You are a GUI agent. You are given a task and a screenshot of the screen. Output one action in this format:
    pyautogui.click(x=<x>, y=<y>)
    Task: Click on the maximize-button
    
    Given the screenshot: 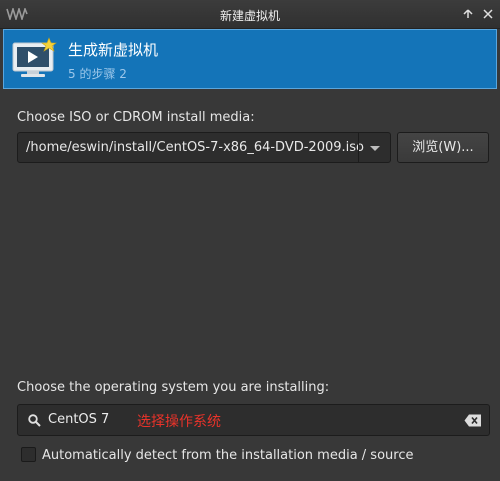 What is the action you would take?
    pyautogui.click(x=468, y=14)
    